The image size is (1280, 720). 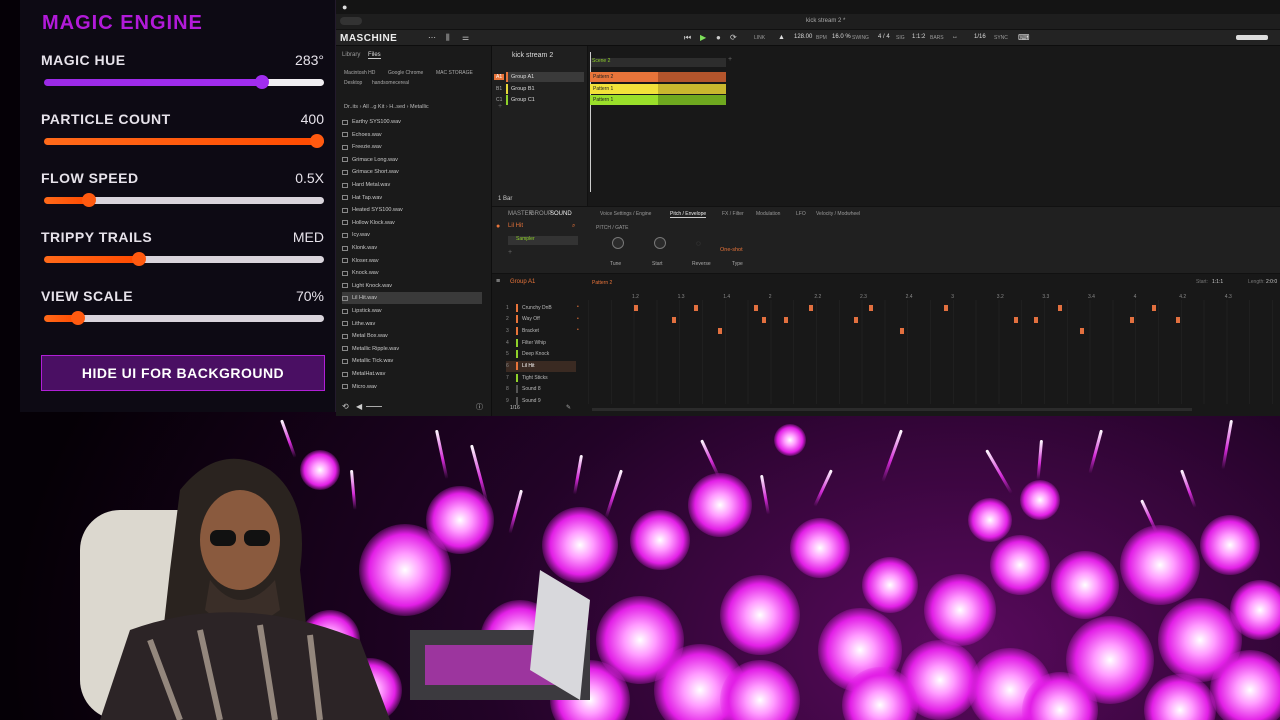 I want to click on file-item: Micro.wav, so click(x=412, y=387).